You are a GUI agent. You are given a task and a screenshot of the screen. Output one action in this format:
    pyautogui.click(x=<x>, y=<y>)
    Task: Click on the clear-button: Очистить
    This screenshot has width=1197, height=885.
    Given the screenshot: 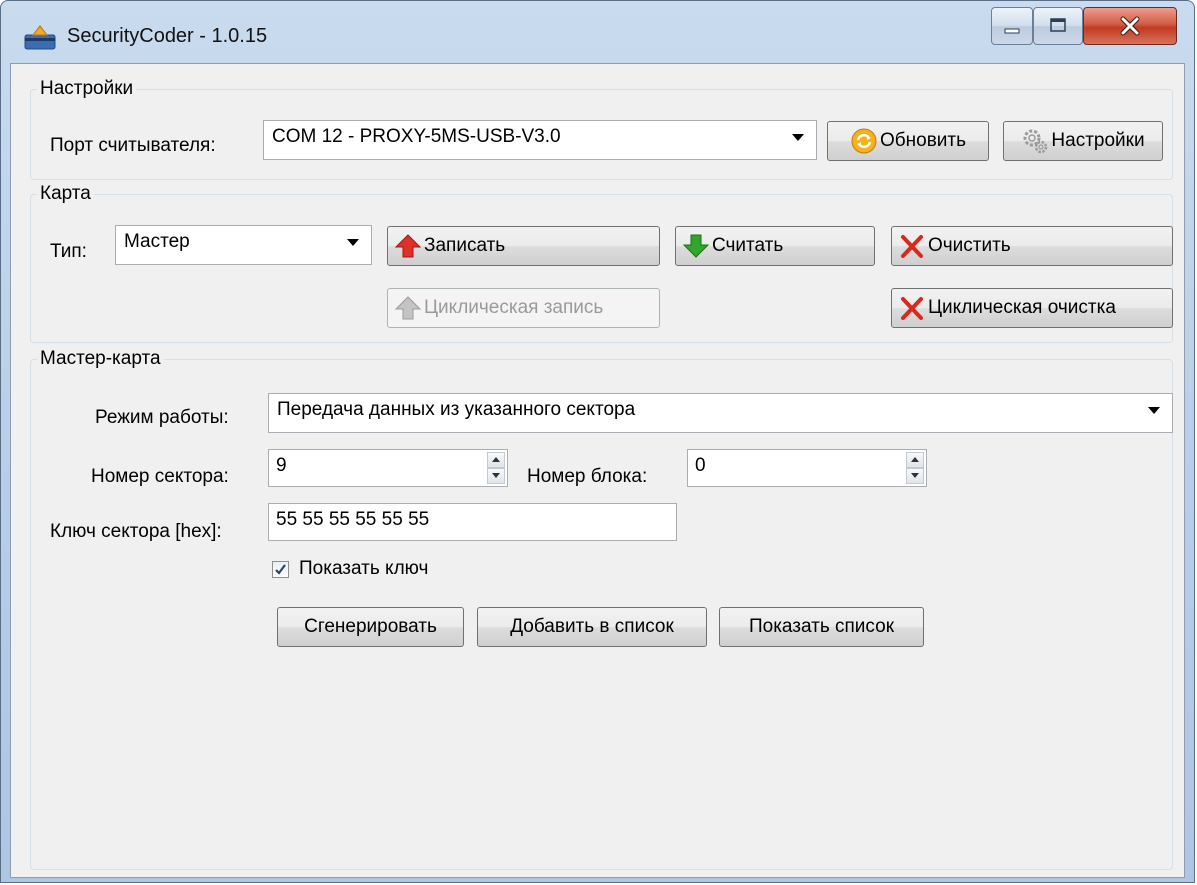 What is the action you would take?
    pyautogui.click(x=1032, y=246)
    